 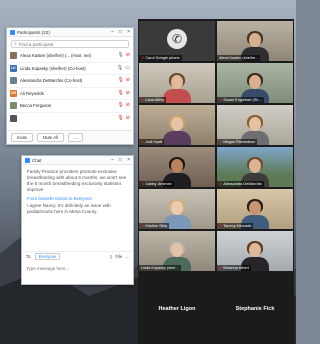 What do you see at coordinates (56, 56) in the screenshot?
I see `participant-name: Alexa Kasten (she/her) (... (Host, me)` at bounding box center [56, 56].